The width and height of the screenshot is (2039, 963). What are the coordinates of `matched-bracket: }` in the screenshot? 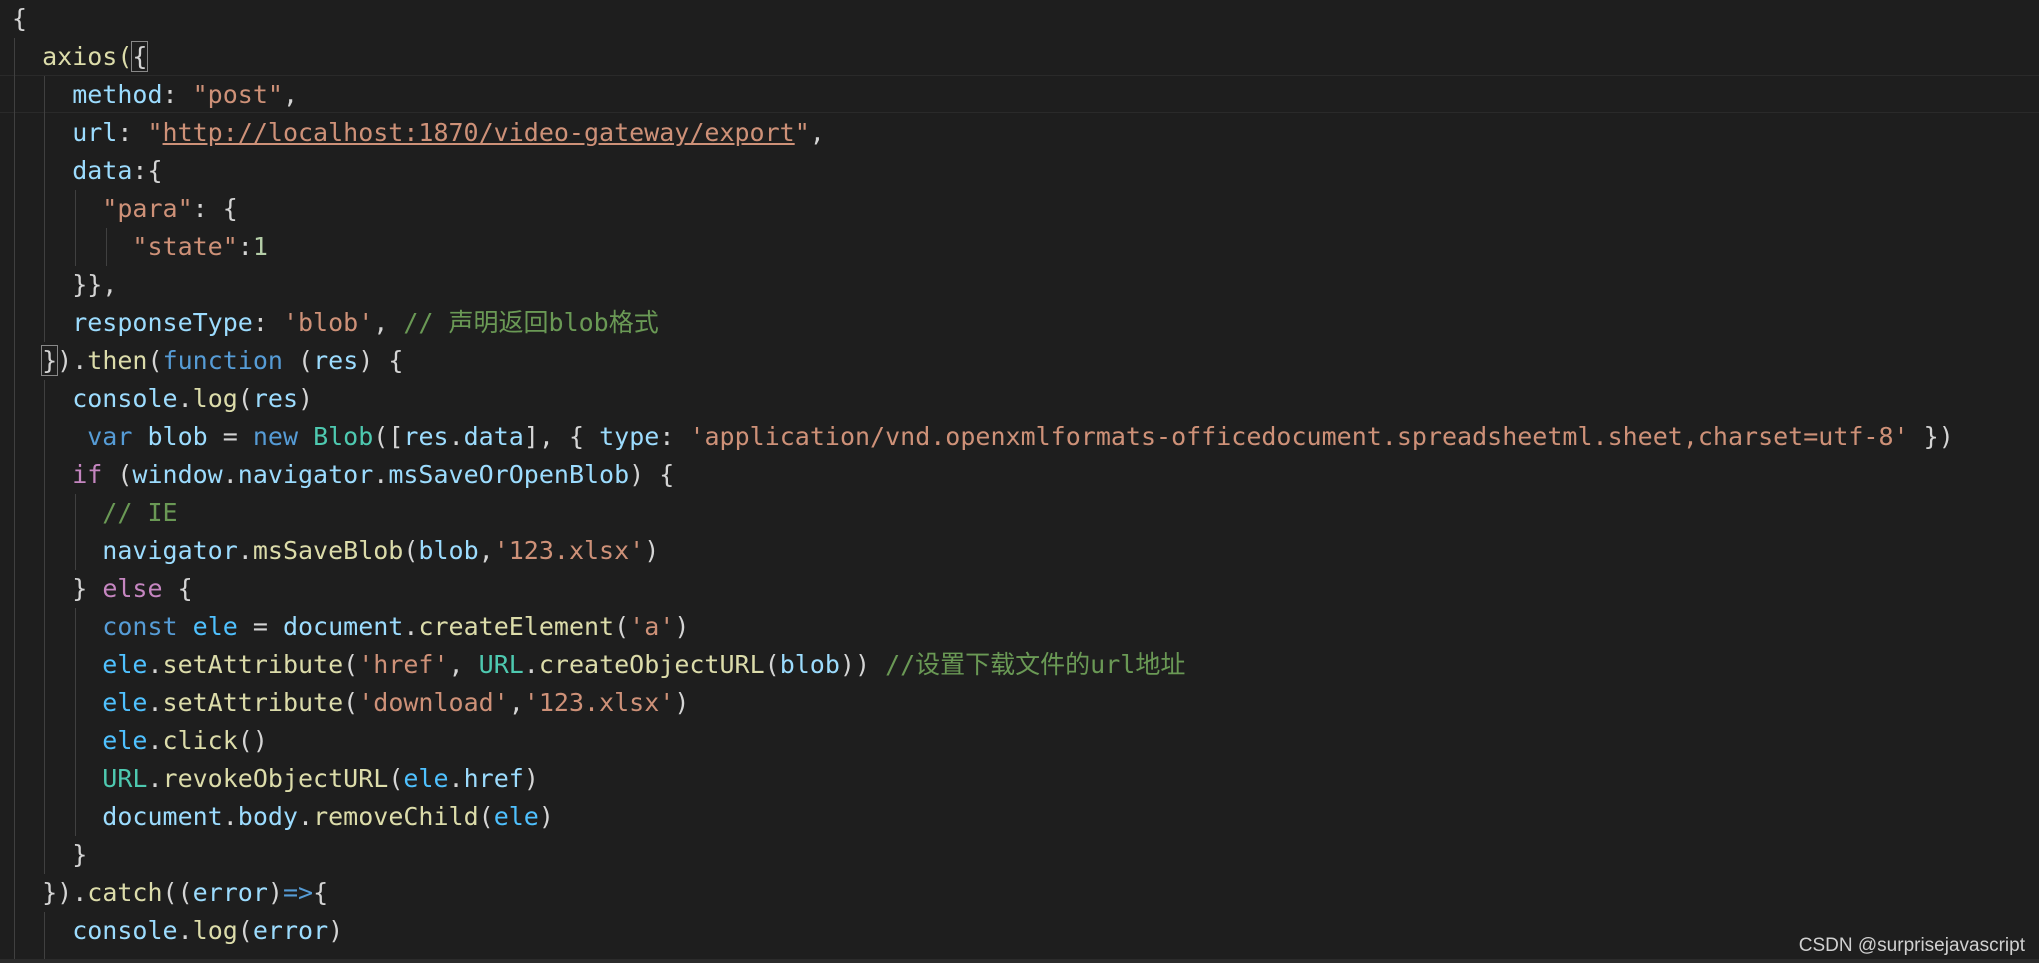 It's located at (50, 360).